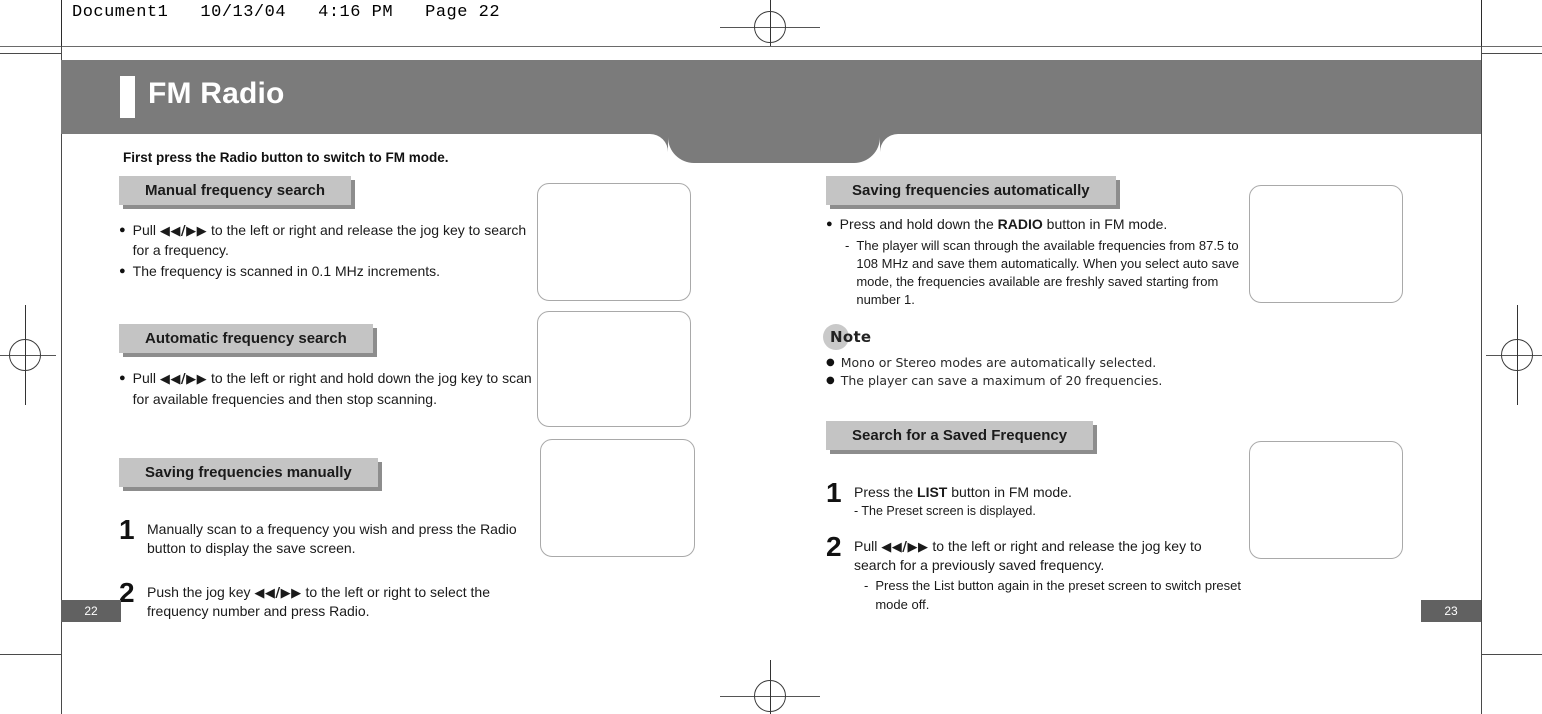  What do you see at coordinates (948, 510) in the screenshot?
I see `step-subnote-text: The Preset screen is displayed.` at bounding box center [948, 510].